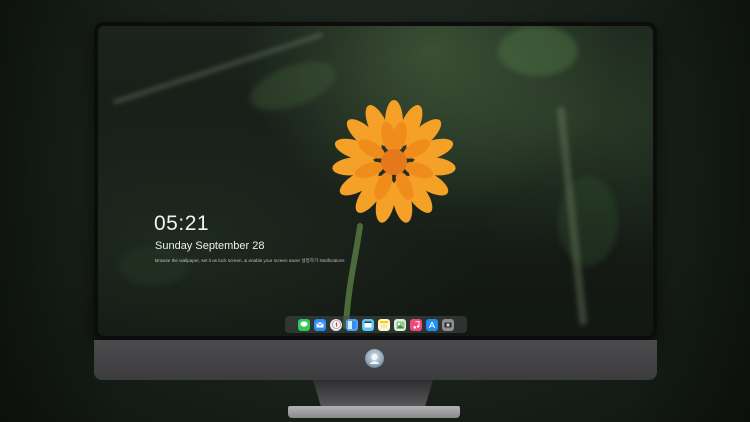  I want to click on monitor-stand-neck, so click(373, 394).